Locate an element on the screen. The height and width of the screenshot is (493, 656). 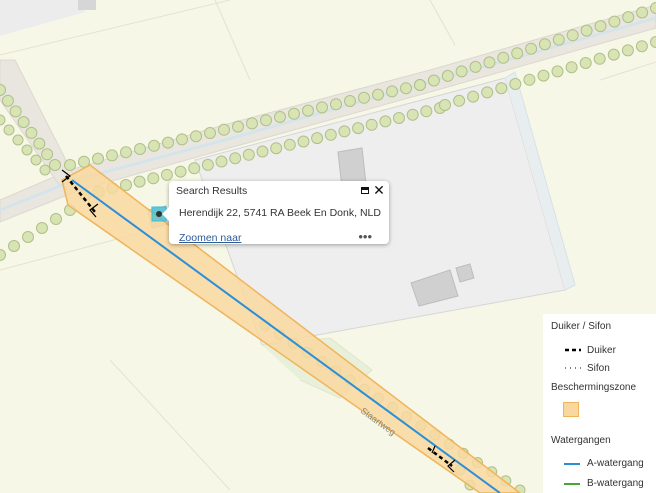
sifon-symbol-icon is located at coordinates (573, 368).